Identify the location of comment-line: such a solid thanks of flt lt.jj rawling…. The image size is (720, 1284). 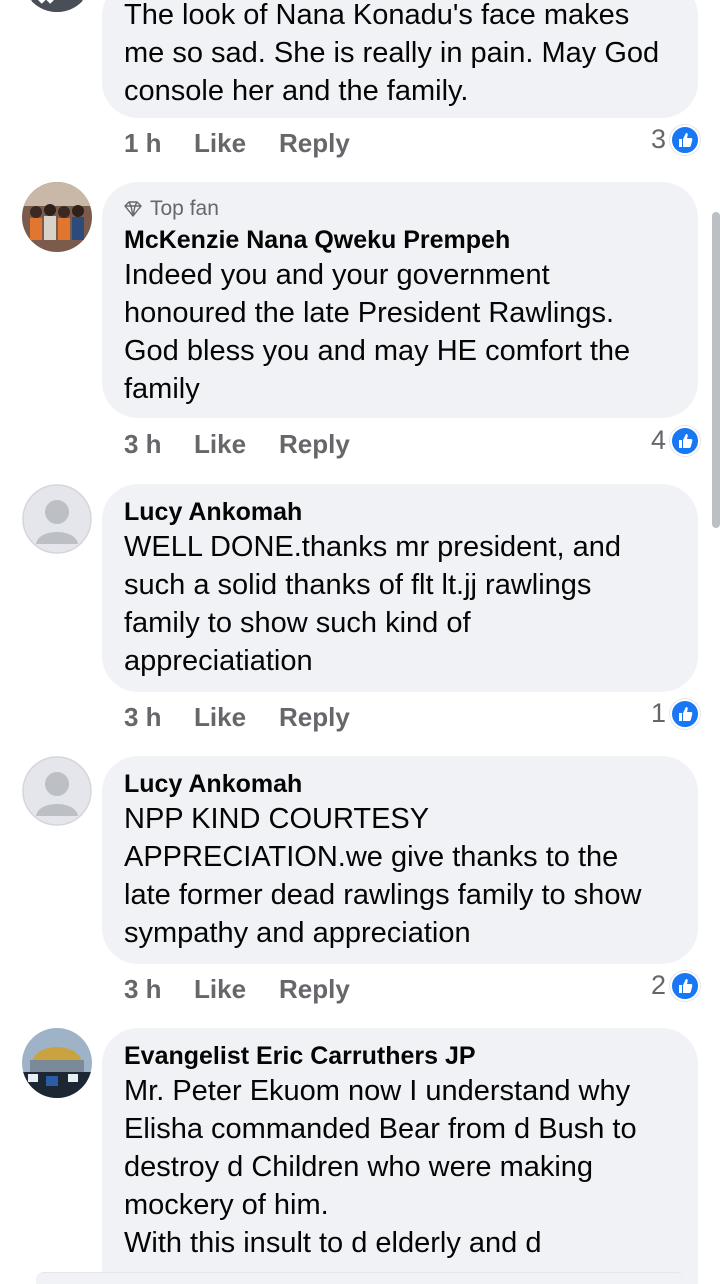
(358, 585).